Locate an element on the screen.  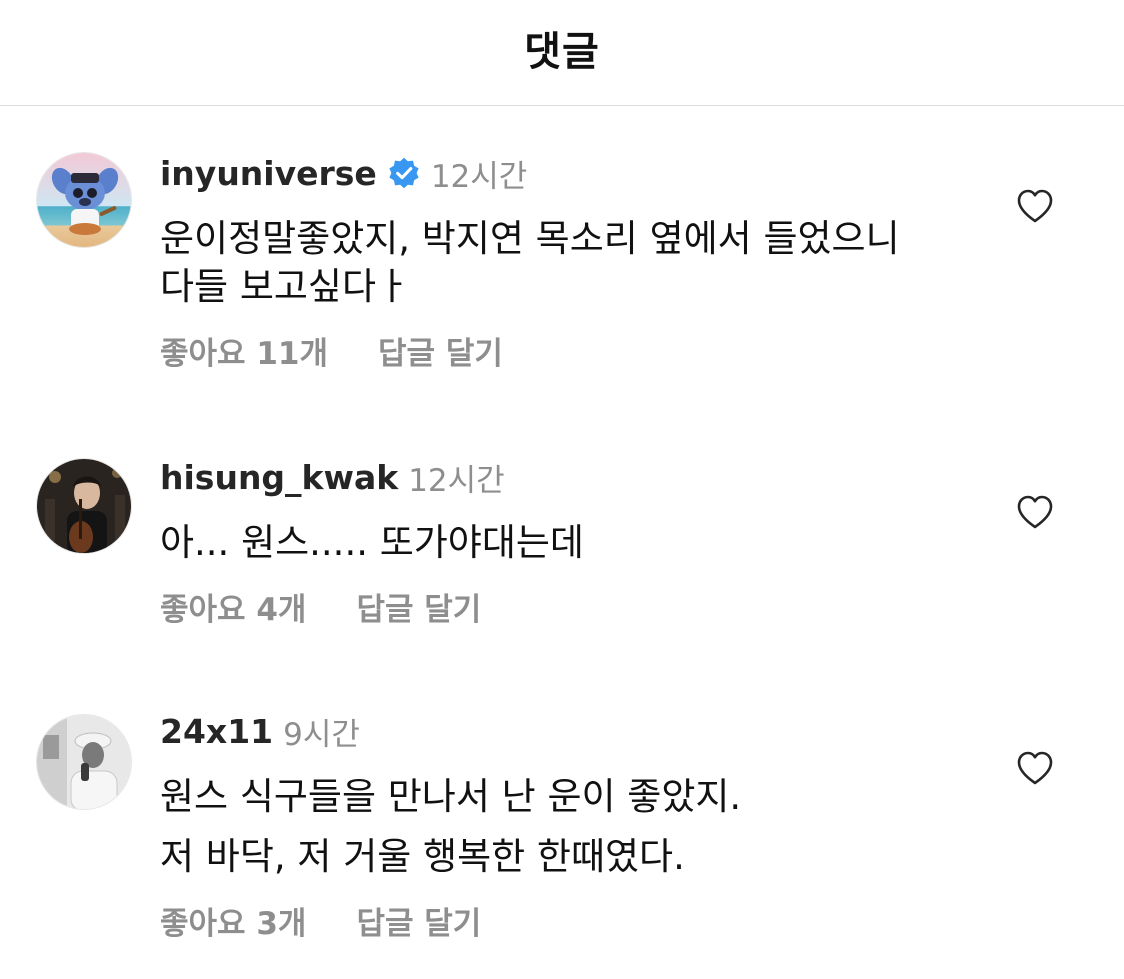
comment-meta: 24x11 9시간 is located at coordinates (260, 731).